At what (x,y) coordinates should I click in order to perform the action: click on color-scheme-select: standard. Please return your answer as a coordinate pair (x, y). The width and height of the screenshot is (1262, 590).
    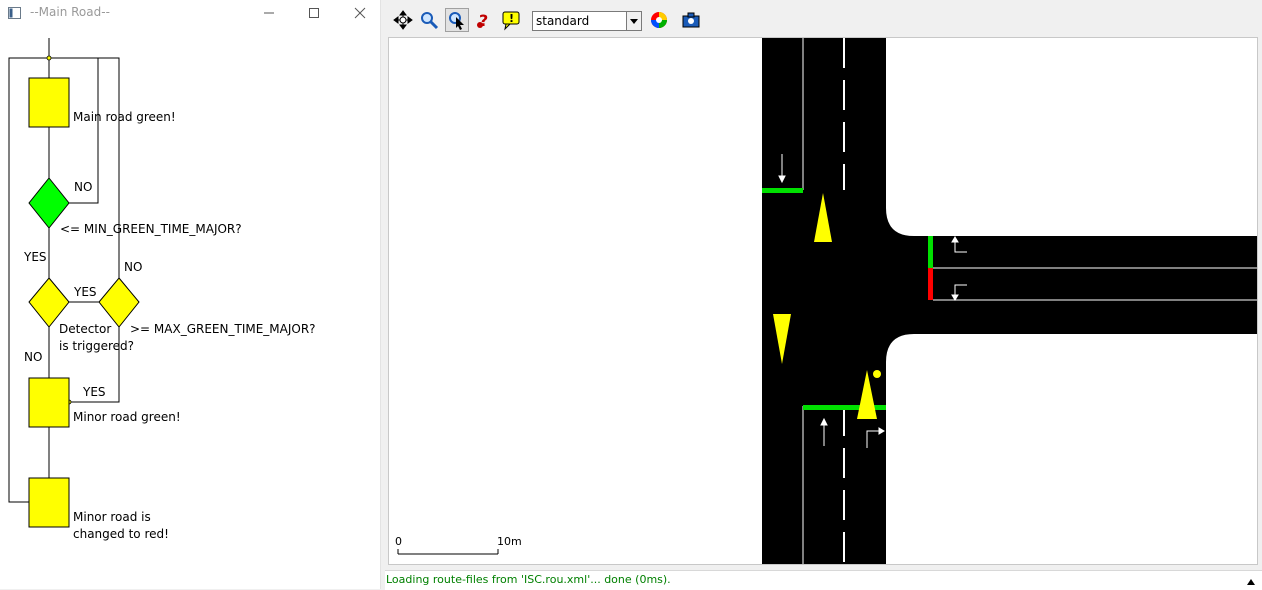
    Looking at the image, I should click on (587, 21).